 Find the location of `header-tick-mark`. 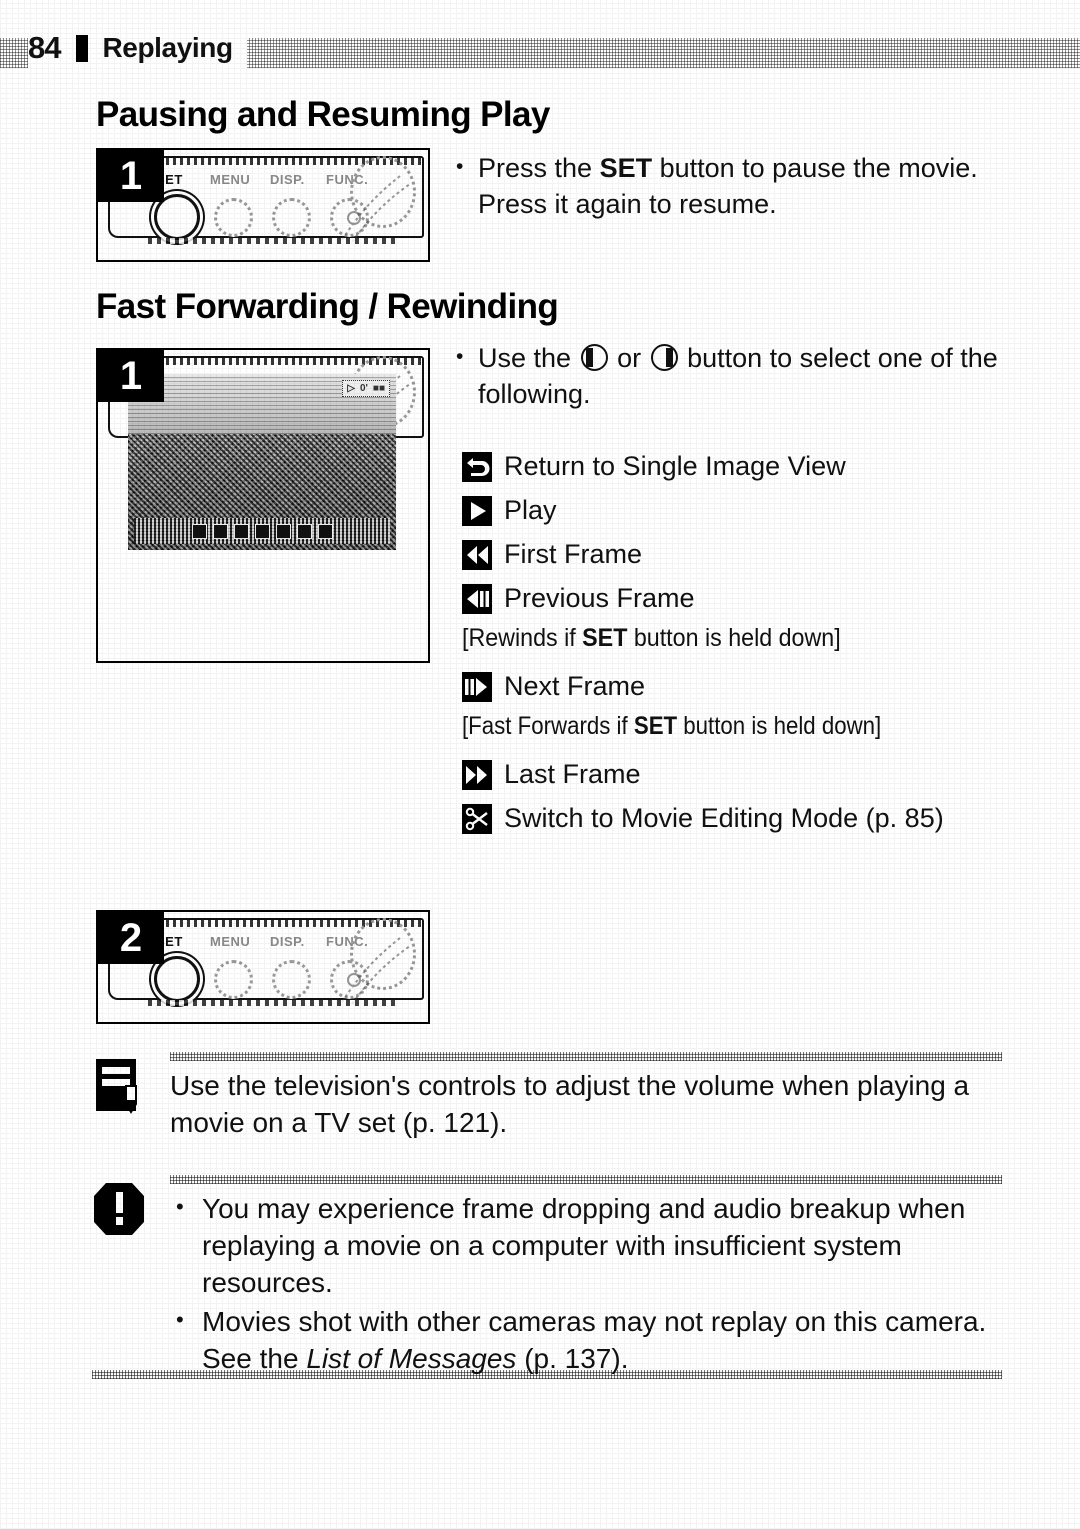

header-tick-mark is located at coordinates (82, 48).